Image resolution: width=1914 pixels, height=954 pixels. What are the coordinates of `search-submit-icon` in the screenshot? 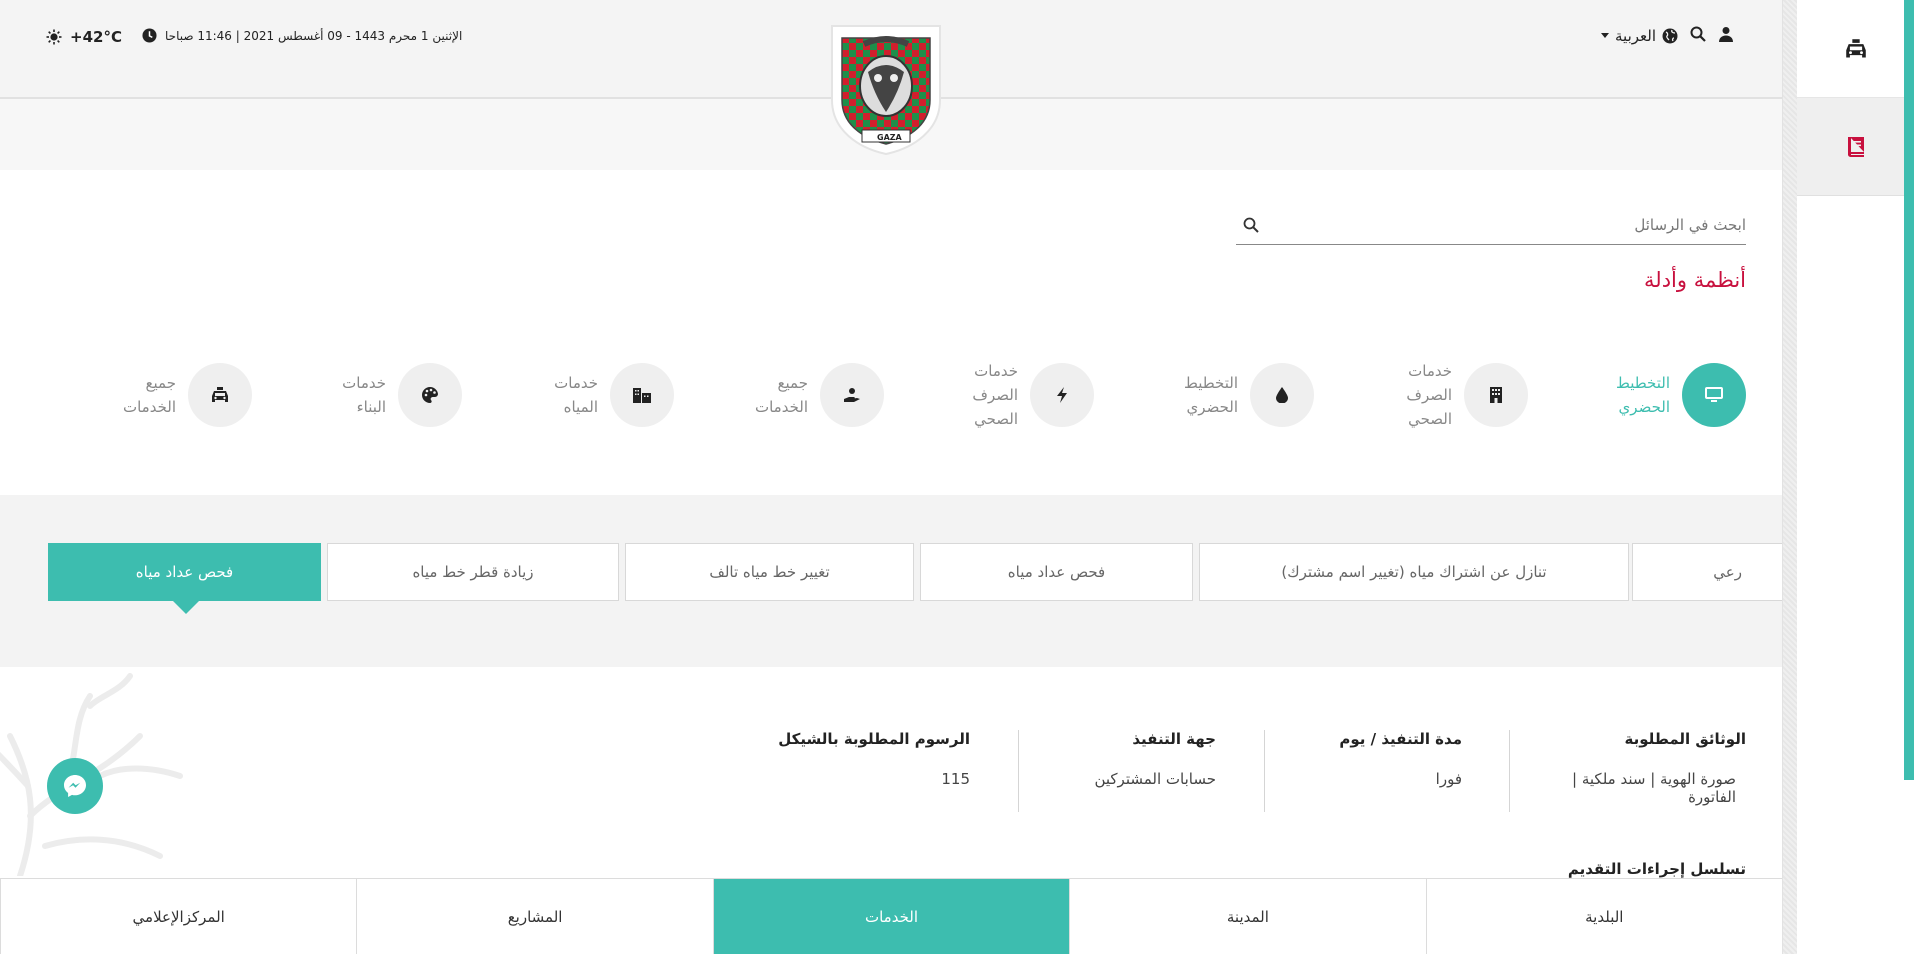 It's located at (1251, 225).